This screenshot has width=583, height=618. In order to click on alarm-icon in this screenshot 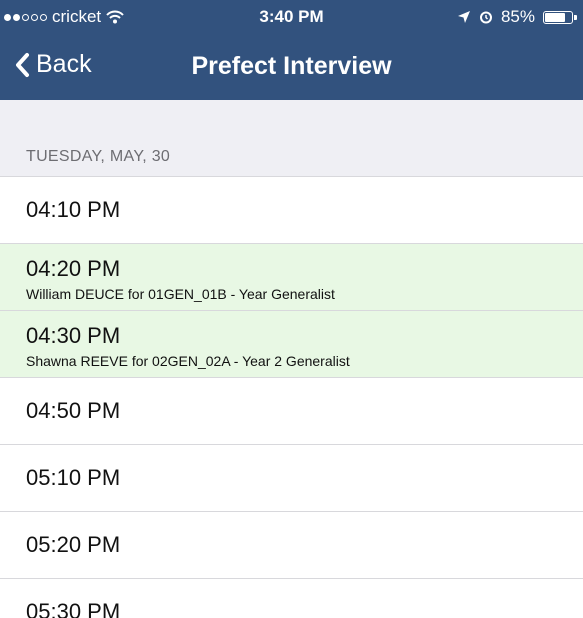, I will do `click(485, 17)`.